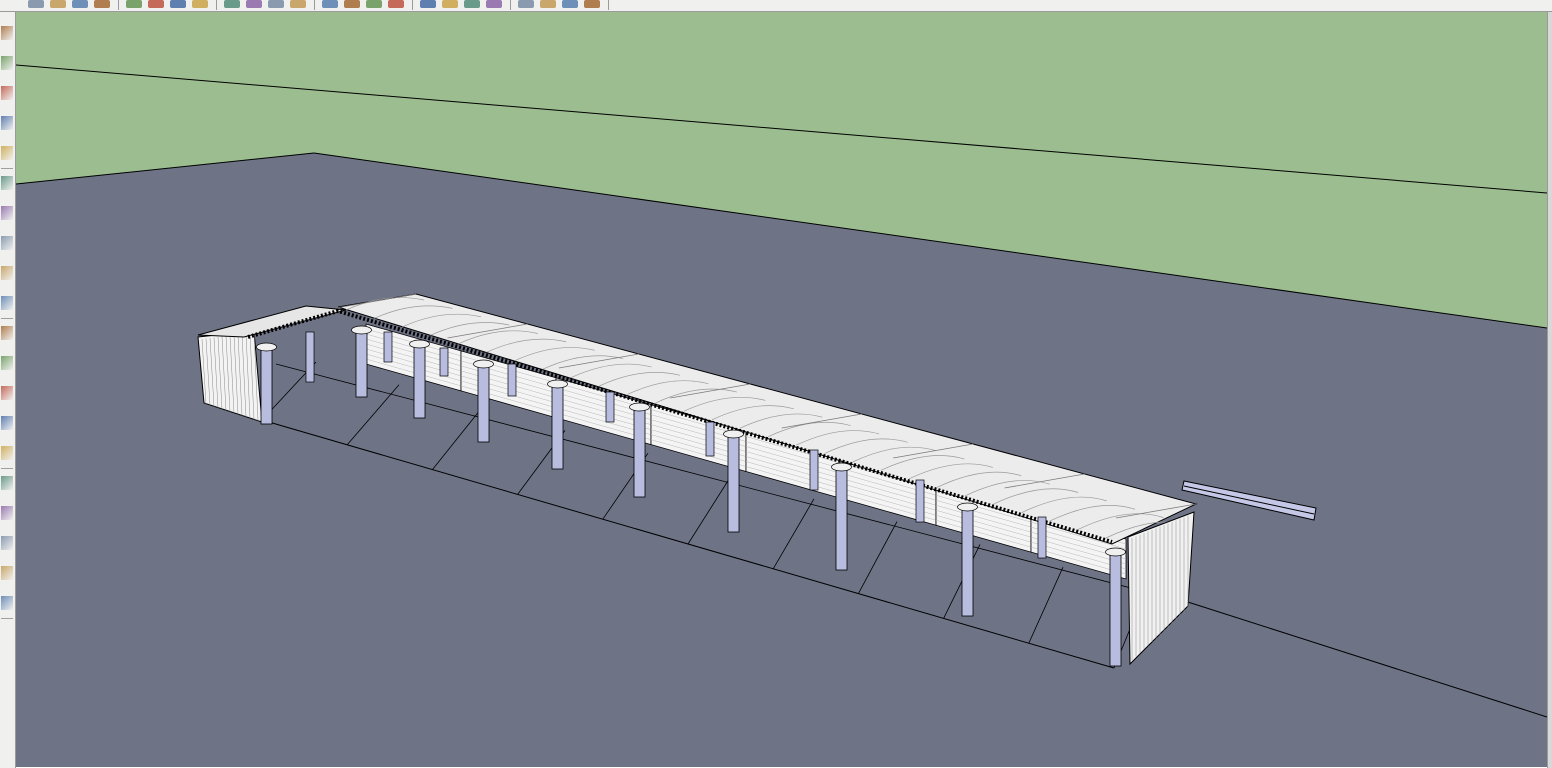 The width and height of the screenshot is (1552, 768). What do you see at coordinates (36, 4) in the screenshot?
I see `file-icon` at bounding box center [36, 4].